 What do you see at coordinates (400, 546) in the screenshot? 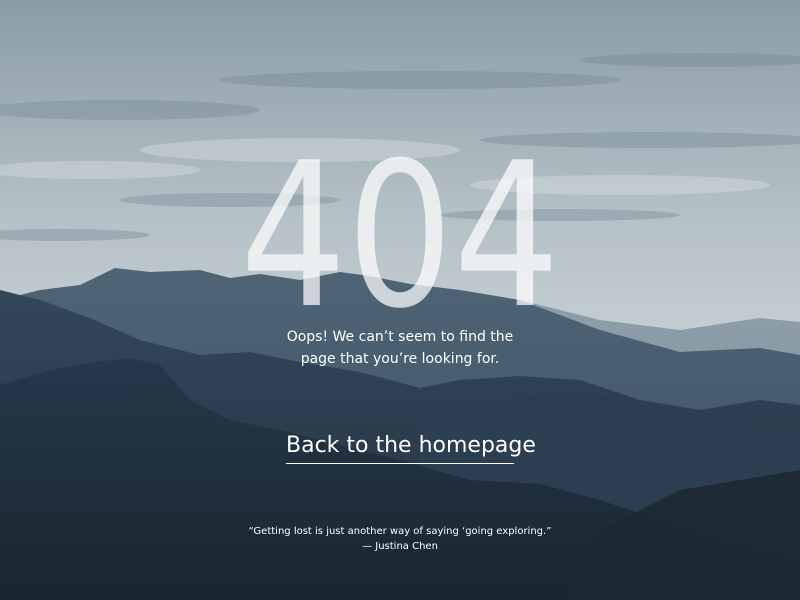
I see `quote-author: — Justina Chen` at bounding box center [400, 546].